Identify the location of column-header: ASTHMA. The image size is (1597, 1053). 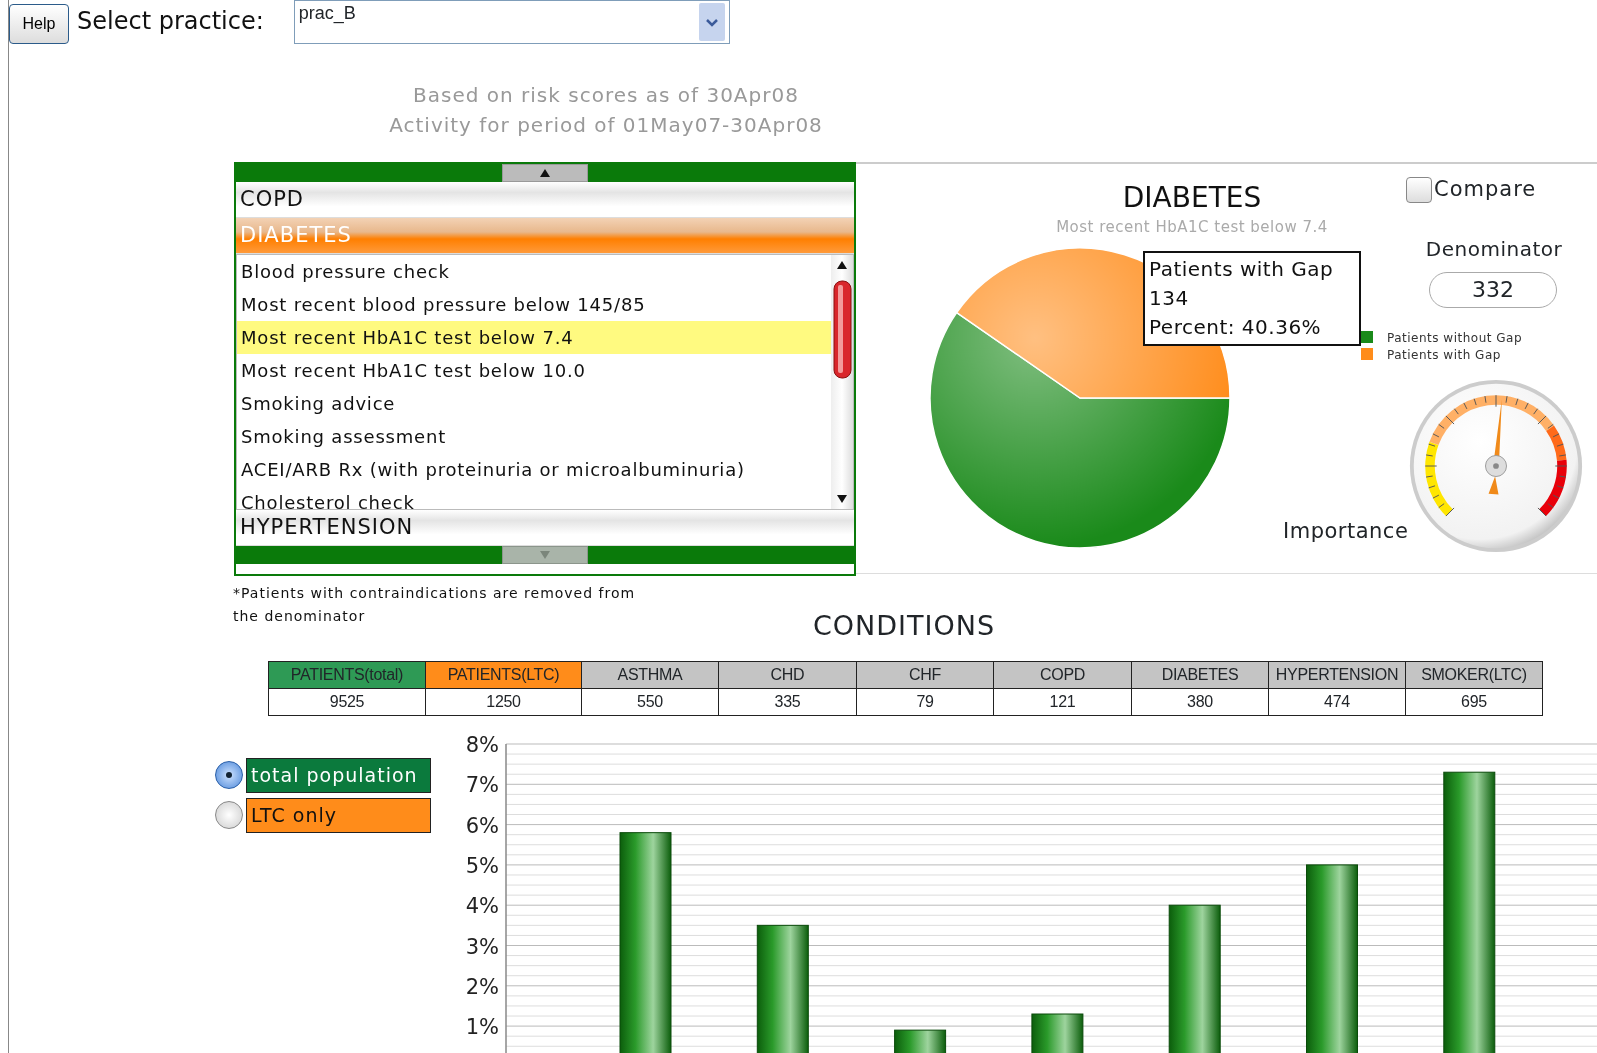
(650, 674).